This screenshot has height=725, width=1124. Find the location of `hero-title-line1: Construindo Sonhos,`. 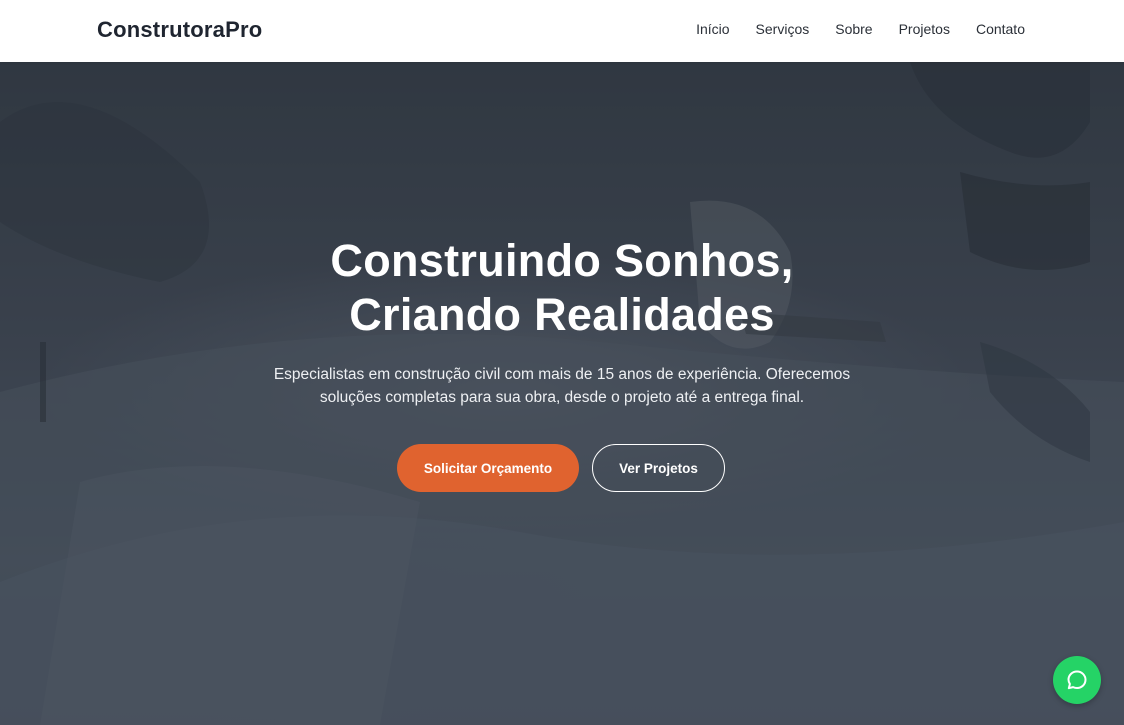

hero-title-line1: Construindo Sonhos, is located at coordinates (562, 260).